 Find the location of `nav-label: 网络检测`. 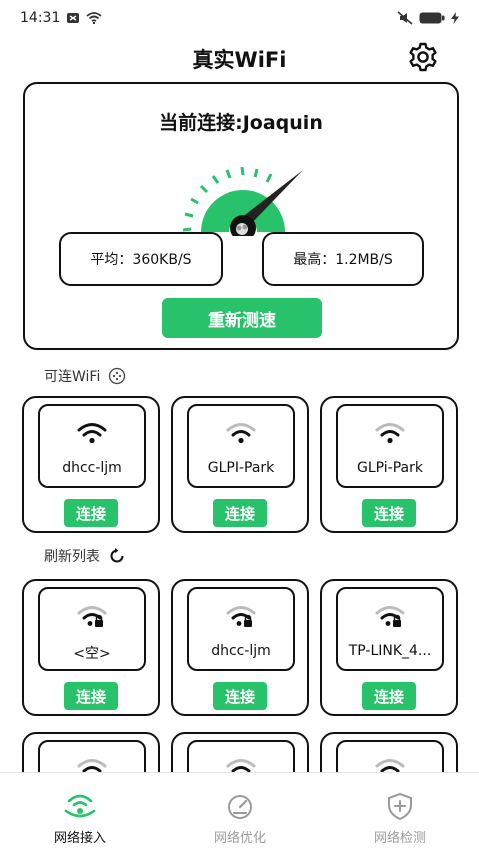

nav-label: 网络检测 is located at coordinates (399, 838).